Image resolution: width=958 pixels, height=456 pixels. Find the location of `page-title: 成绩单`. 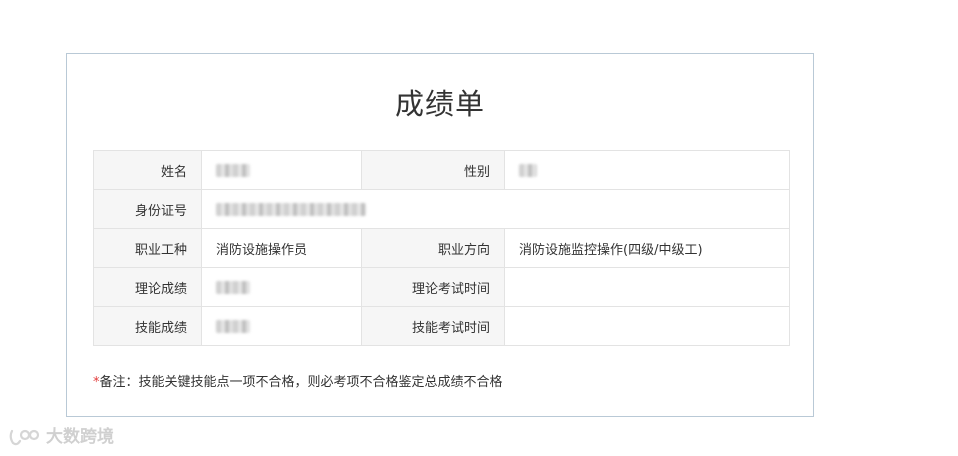

page-title: 成绩单 is located at coordinates (439, 104).